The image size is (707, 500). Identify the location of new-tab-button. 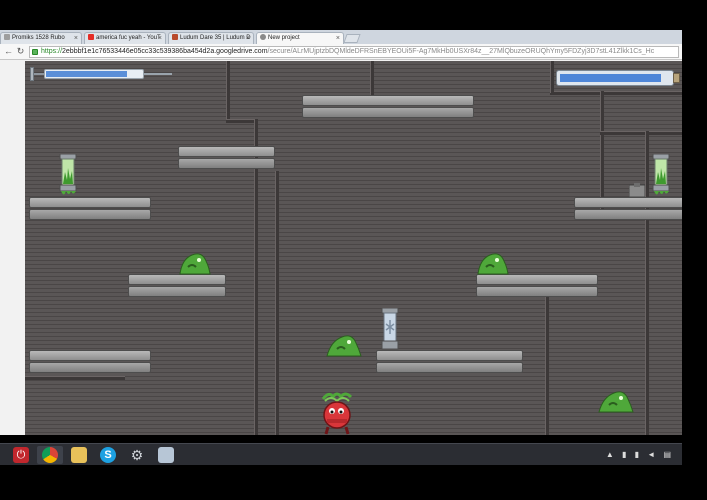
(352, 38).